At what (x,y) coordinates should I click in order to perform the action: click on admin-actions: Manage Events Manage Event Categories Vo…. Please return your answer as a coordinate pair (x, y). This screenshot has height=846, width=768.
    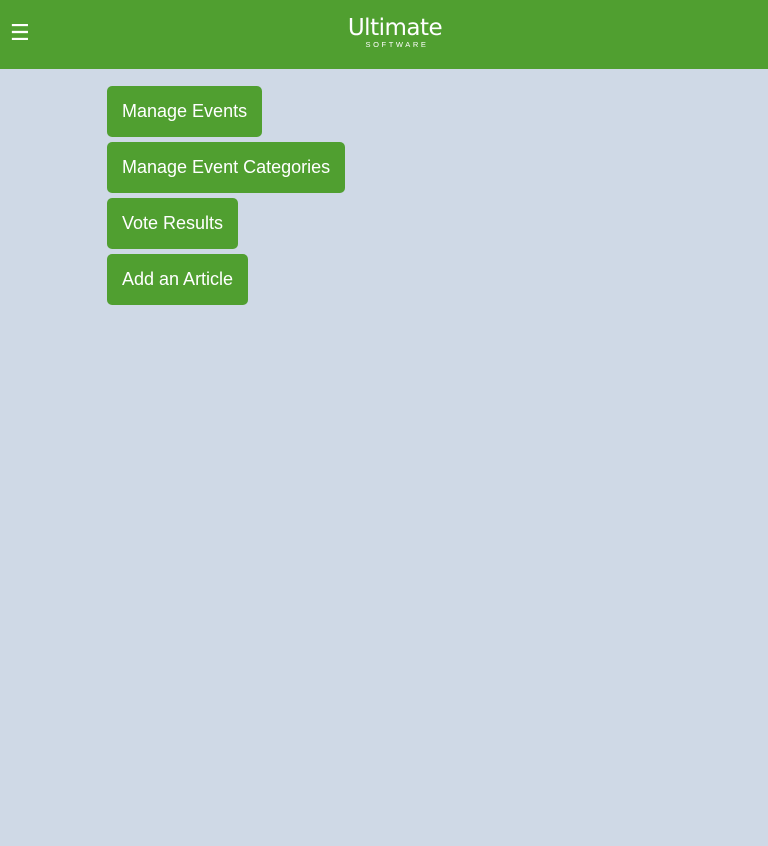
    Looking at the image, I should click on (226, 198).